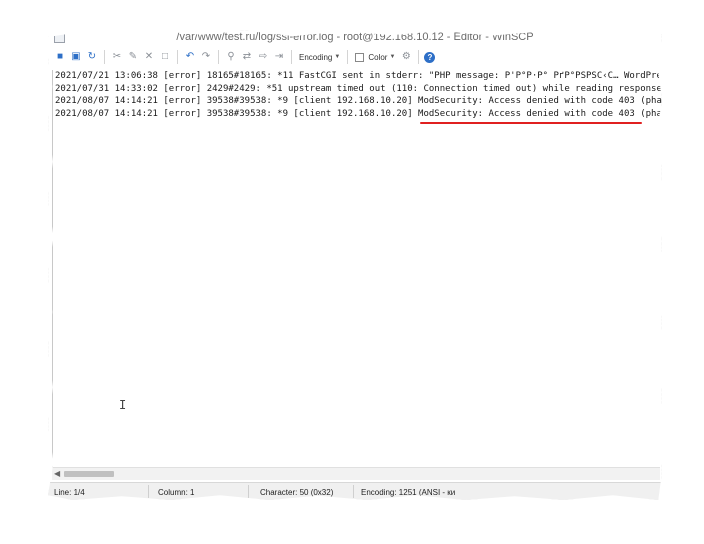 The width and height of the screenshot is (704, 544). Describe the element at coordinates (57, 474) in the screenshot. I see `scroll-left-icon: ◀` at that location.